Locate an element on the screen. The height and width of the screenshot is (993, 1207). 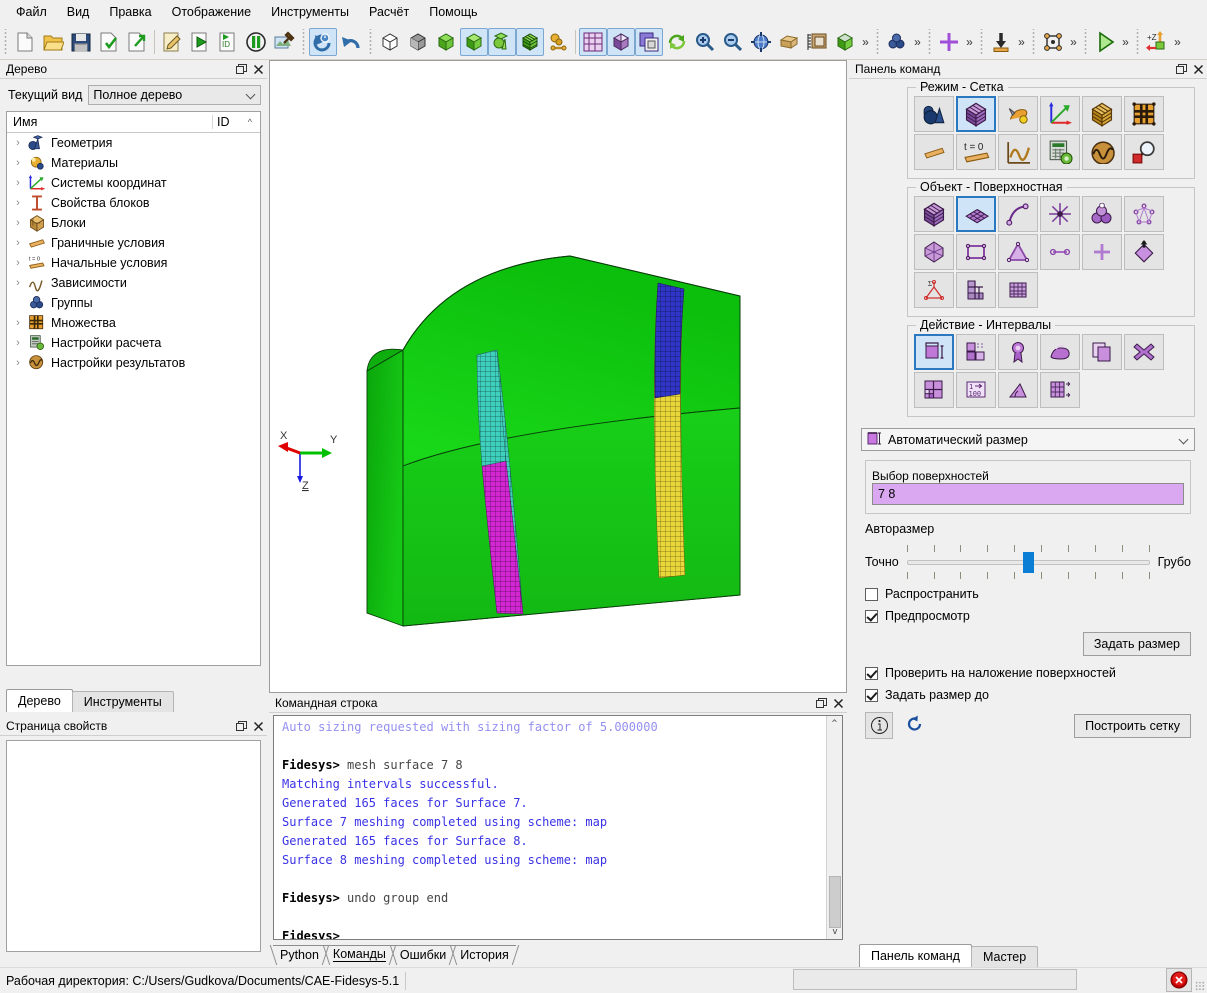
hidden-line-cube-icon is located at coordinates (418, 42).